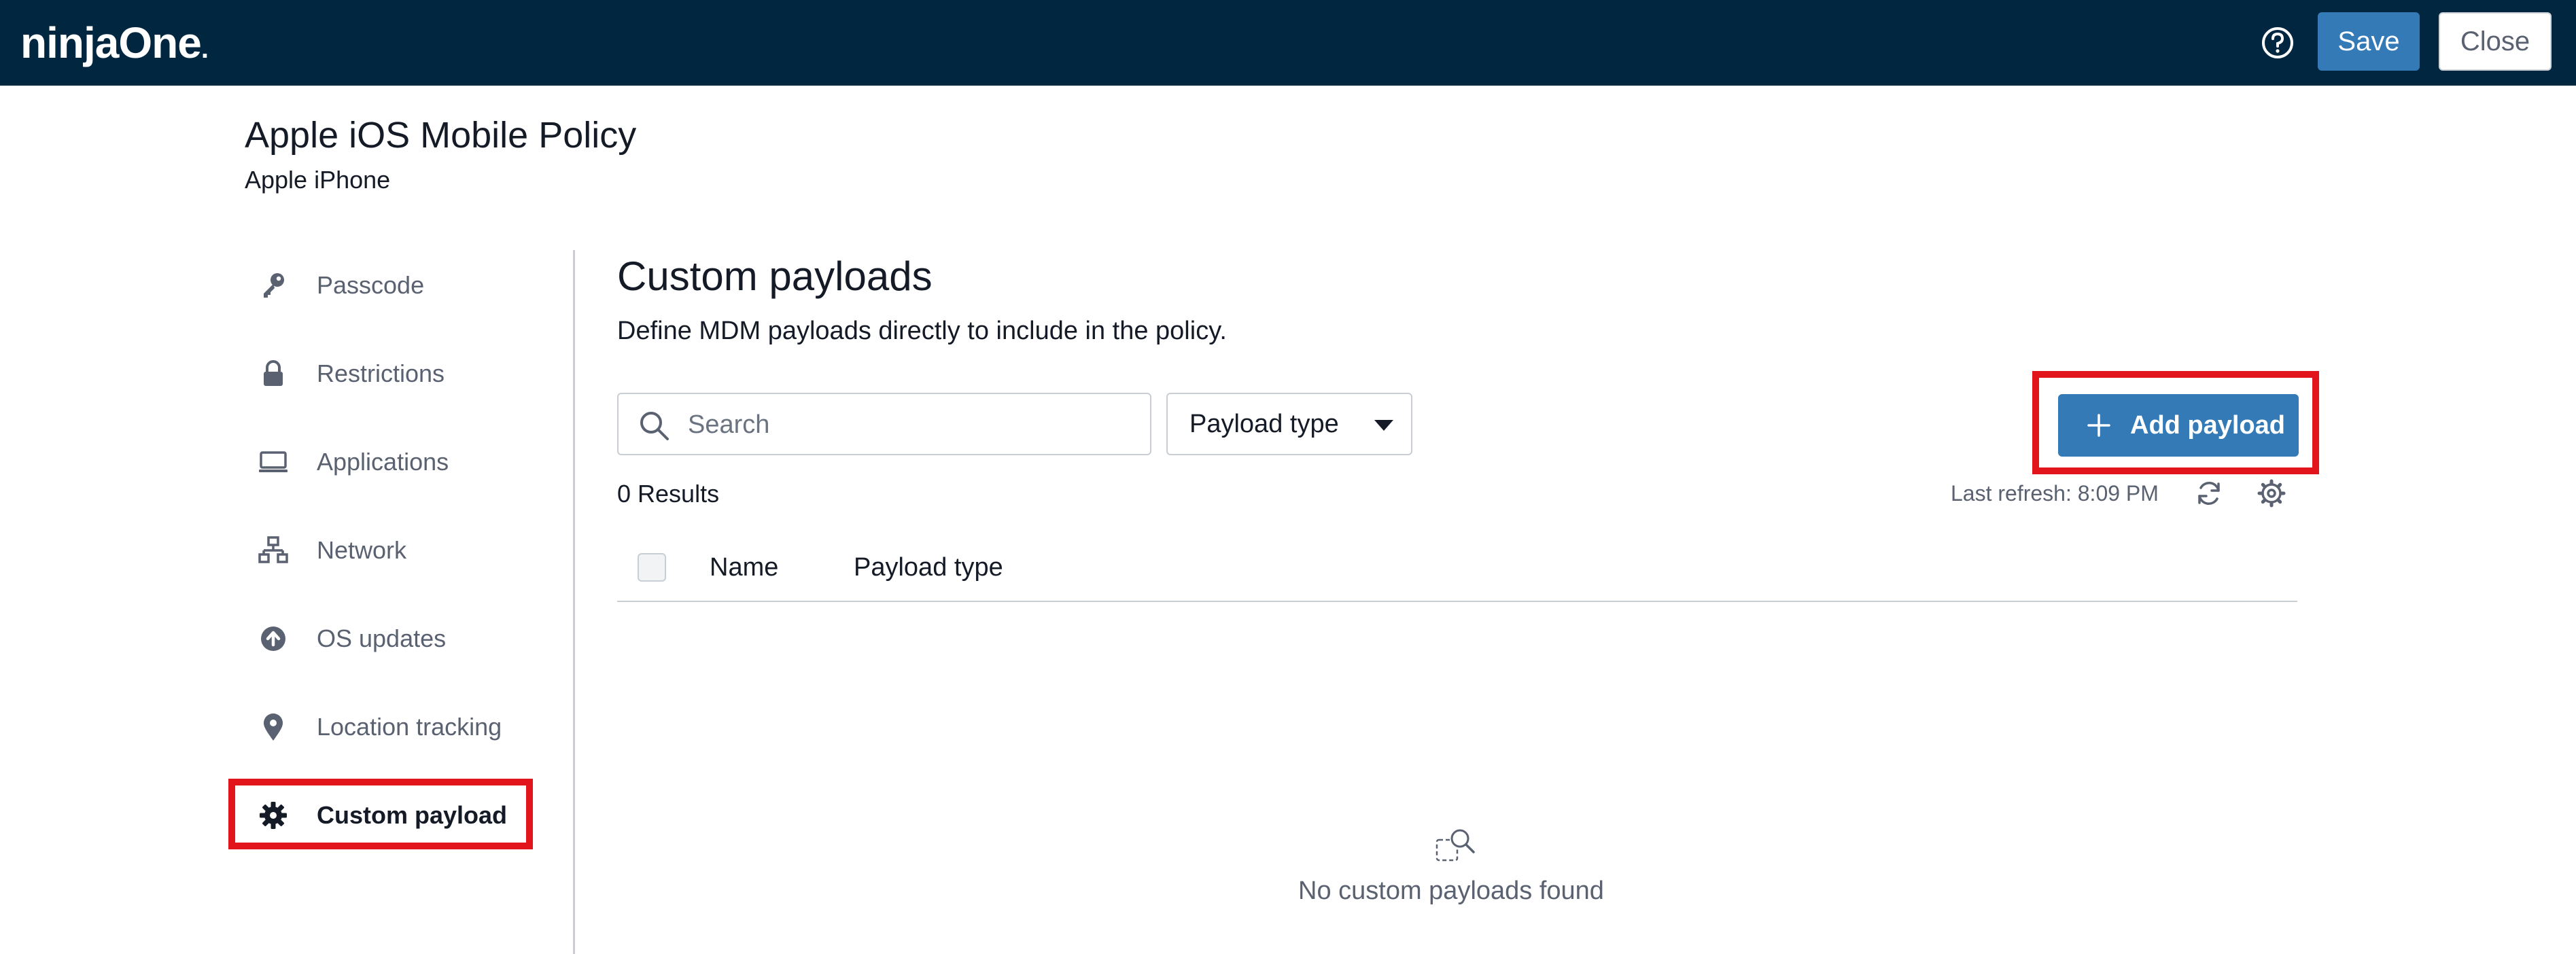 Image resolution: width=2576 pixels, height=954 pixels. I want to click on sidebar-item-label: OS updates, so click(382, 638).